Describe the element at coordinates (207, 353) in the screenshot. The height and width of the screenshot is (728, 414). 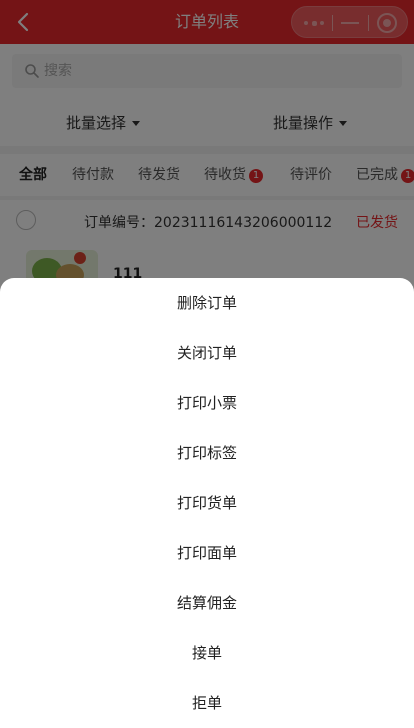
I see `action-close-order: 关闭订单` at that location.